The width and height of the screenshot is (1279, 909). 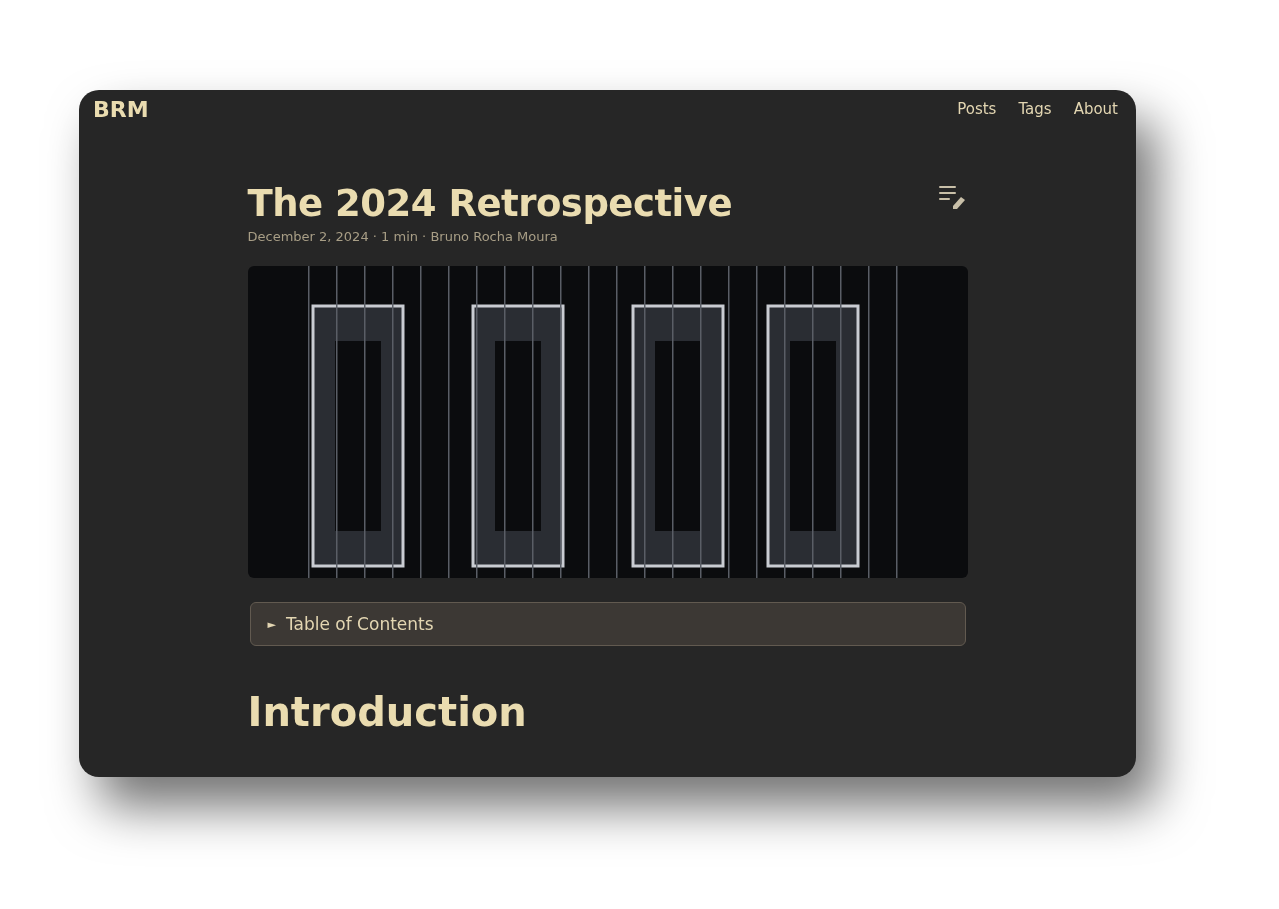 I want to click on site-logo: BRM, so click(x=121, y=109).